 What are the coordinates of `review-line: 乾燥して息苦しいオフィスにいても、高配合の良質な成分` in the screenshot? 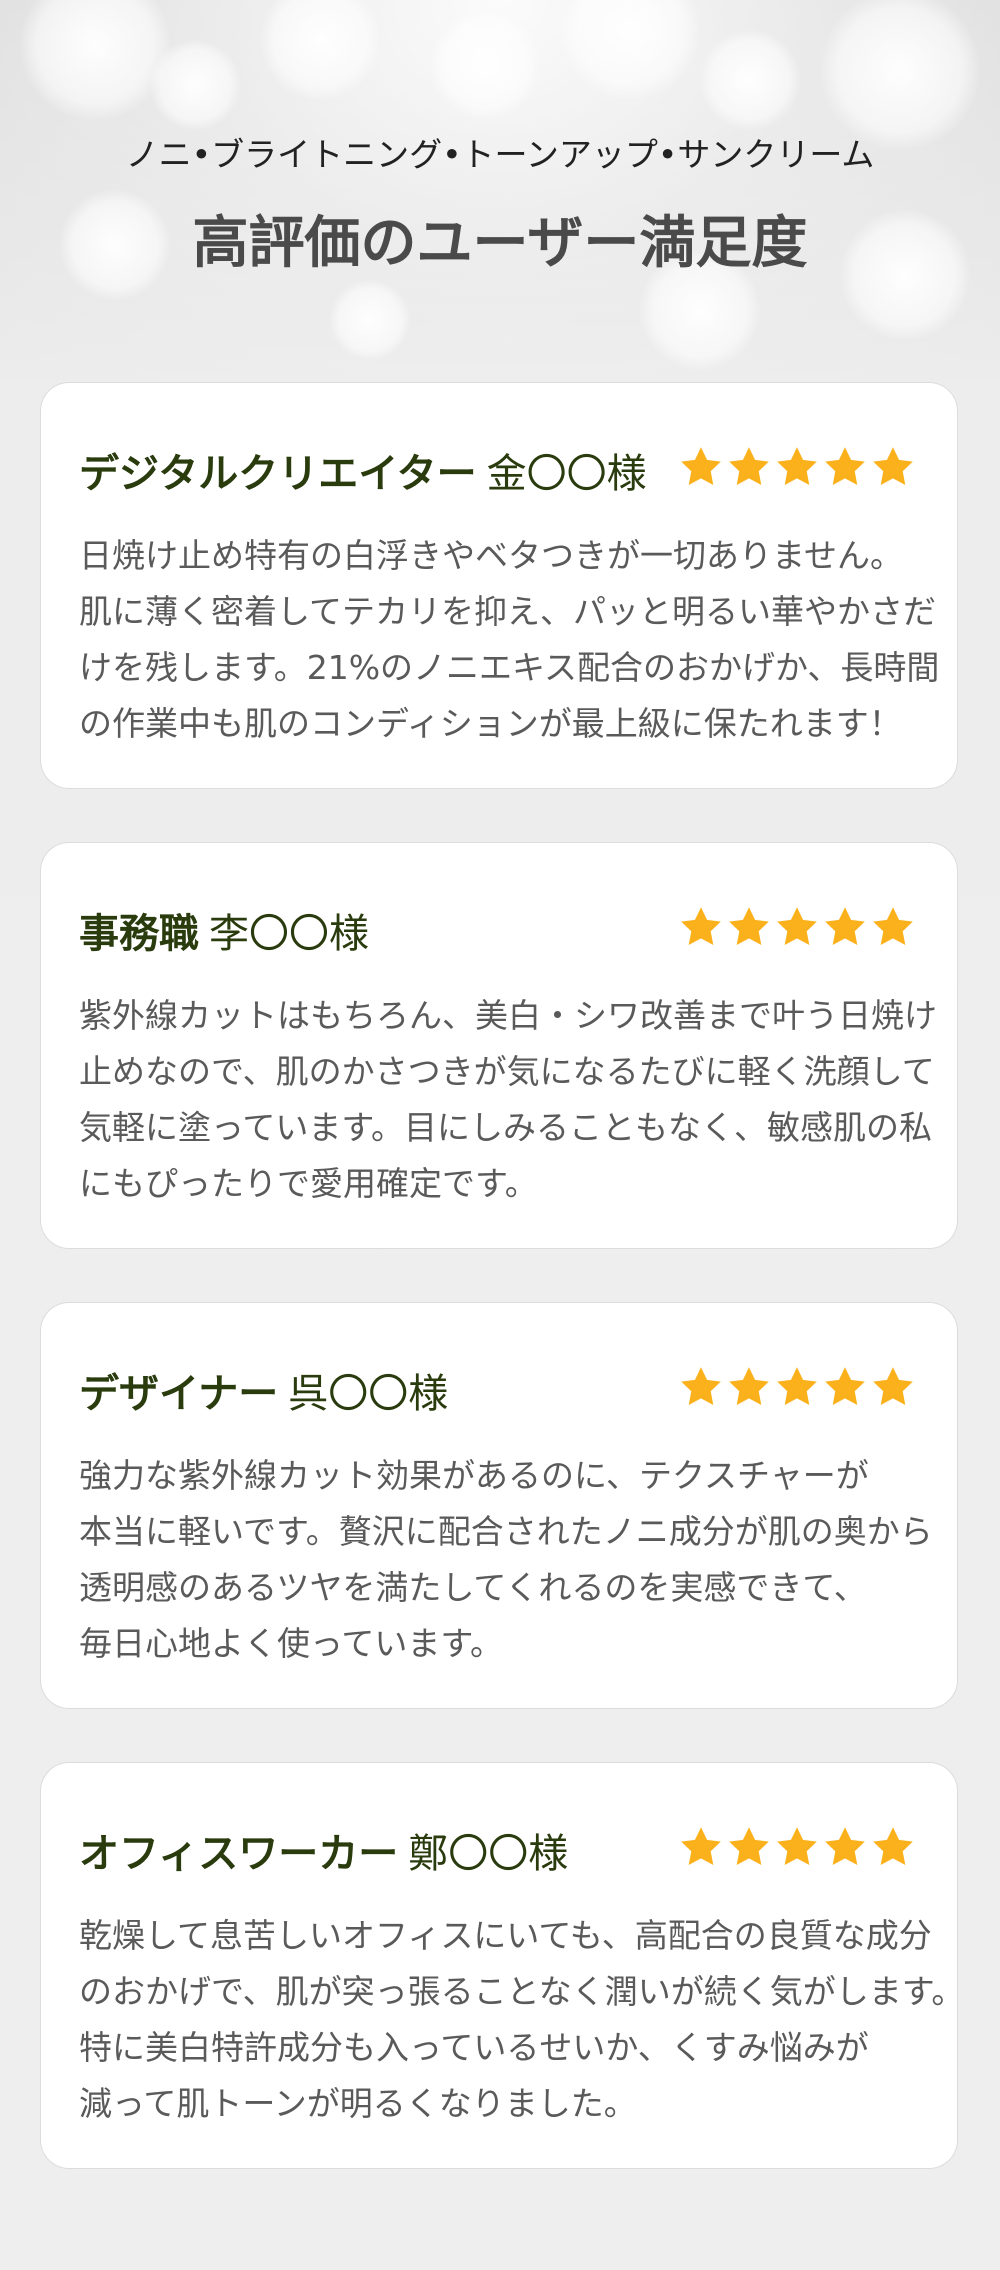 It's located at (505, 1935).